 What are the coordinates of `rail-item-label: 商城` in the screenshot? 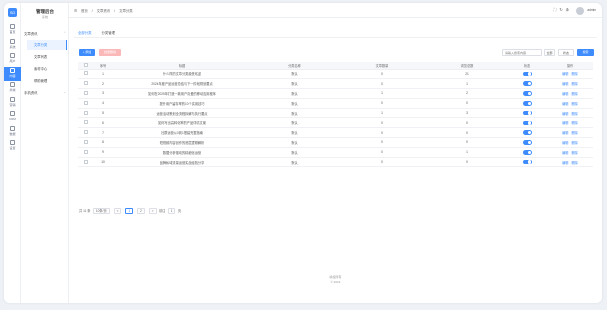 It's located at (12, 90).